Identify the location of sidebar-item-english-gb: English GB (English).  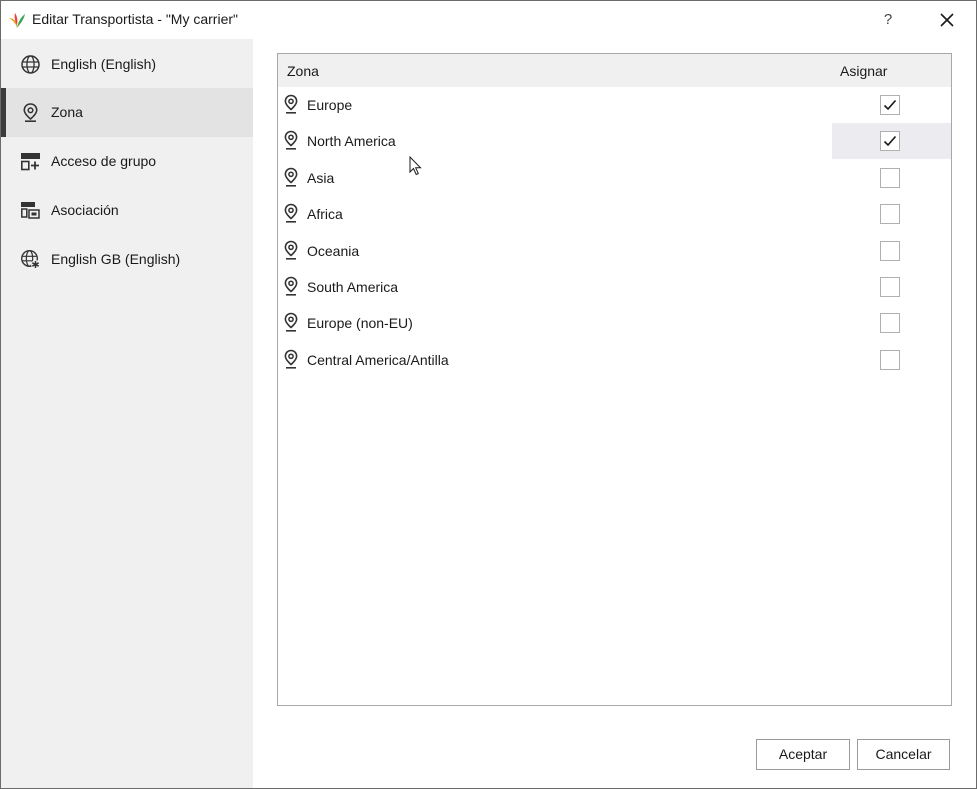
(127, 259).